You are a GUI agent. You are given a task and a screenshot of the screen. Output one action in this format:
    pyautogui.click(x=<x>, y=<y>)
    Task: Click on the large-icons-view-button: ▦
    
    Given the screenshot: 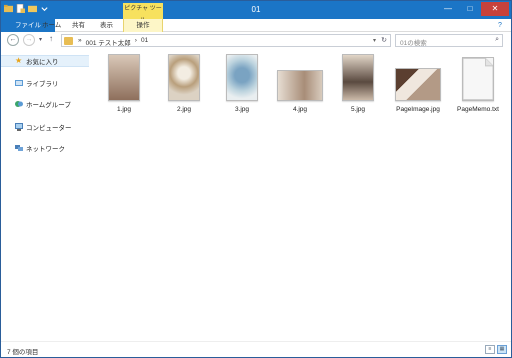 What is the action you would take?
    pyautogui.click(x=502, y=349)
    